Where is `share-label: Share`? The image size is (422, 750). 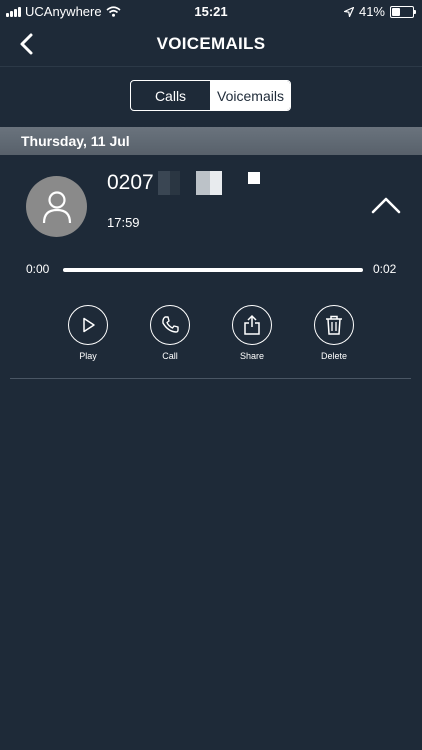 share-label: Share is located at coordinates (252, 356).